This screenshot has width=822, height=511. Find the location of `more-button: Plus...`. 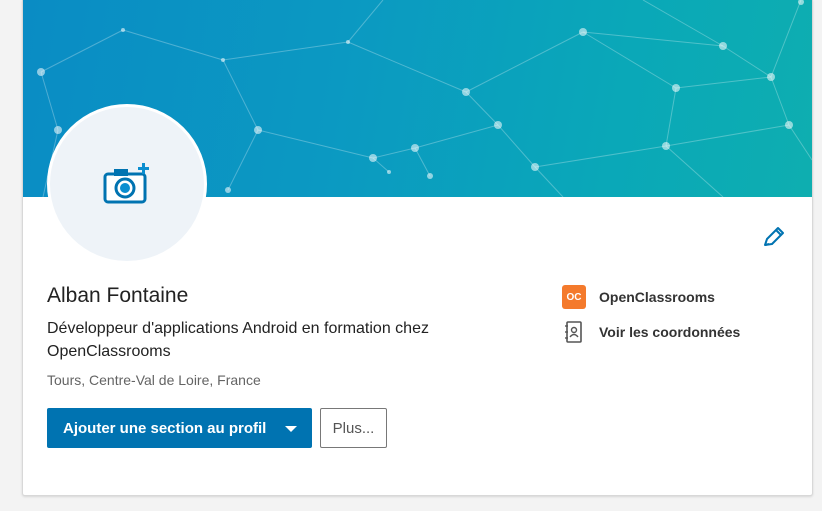

more-button: Plus... is located at coordinates (353, 428).